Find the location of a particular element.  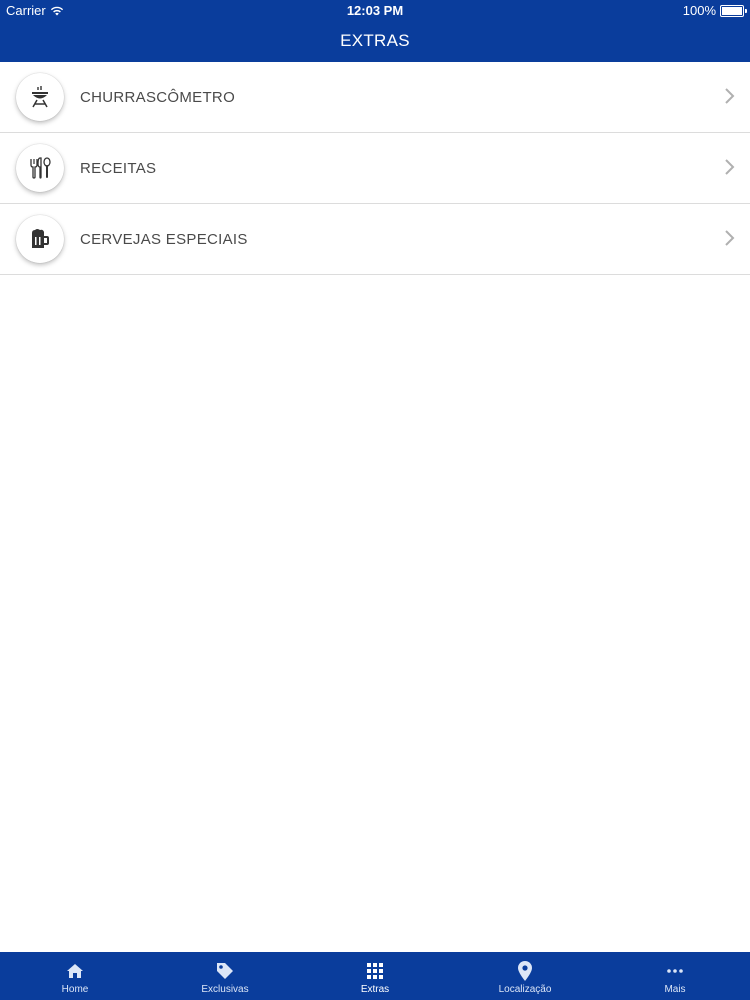

tab-exclusivas: Exclusivas is located at coordinates (225, 976).